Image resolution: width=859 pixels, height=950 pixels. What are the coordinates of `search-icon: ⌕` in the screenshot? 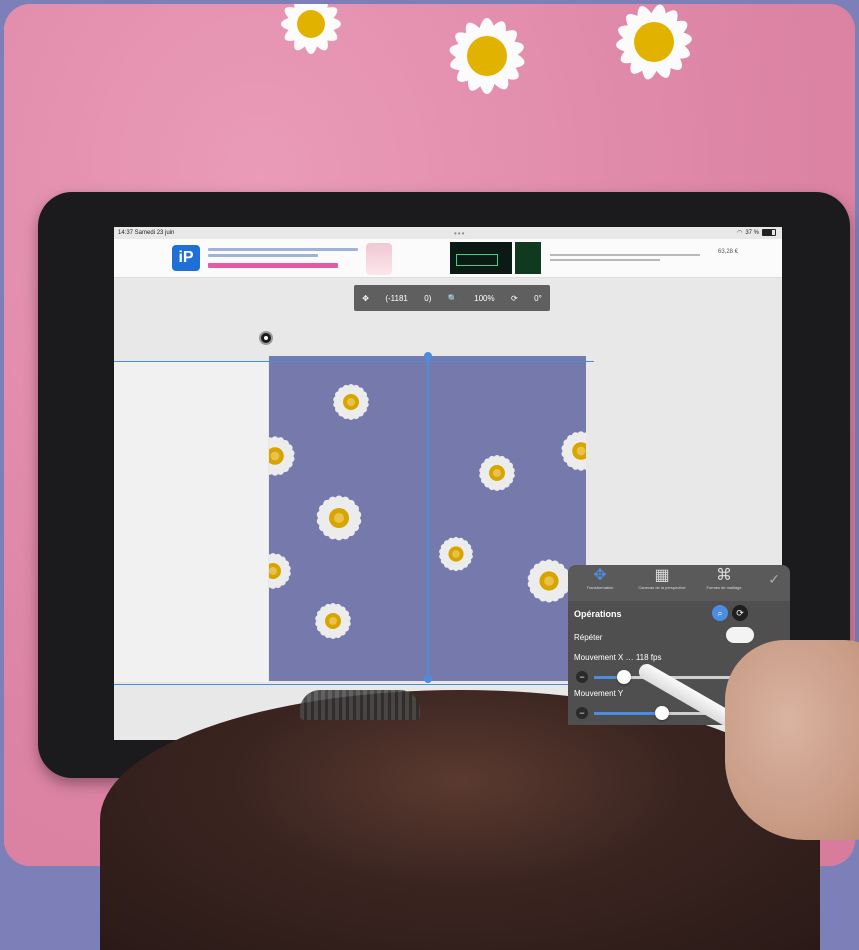 It's located at (720, 613).